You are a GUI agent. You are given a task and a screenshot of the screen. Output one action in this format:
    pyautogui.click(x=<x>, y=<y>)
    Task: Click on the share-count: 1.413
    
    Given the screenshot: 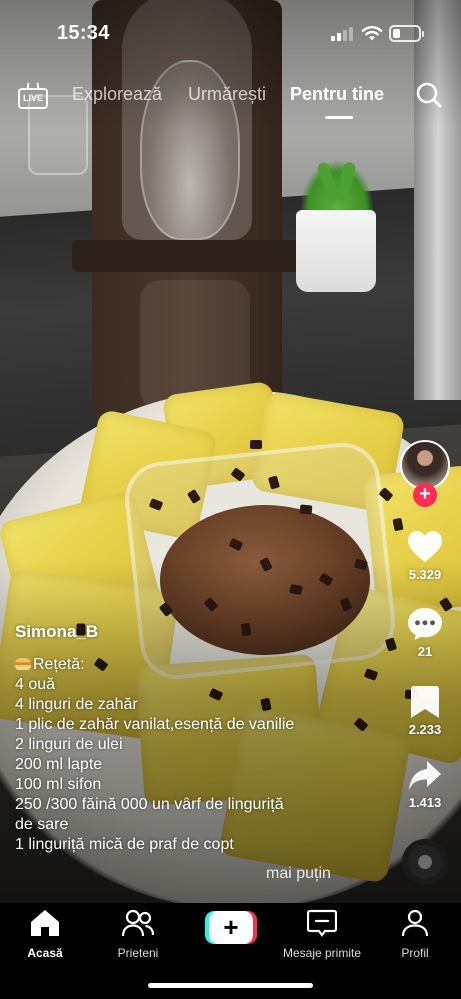 What is the action you would take?
    pyautogui.click(x=425, y=802)
    